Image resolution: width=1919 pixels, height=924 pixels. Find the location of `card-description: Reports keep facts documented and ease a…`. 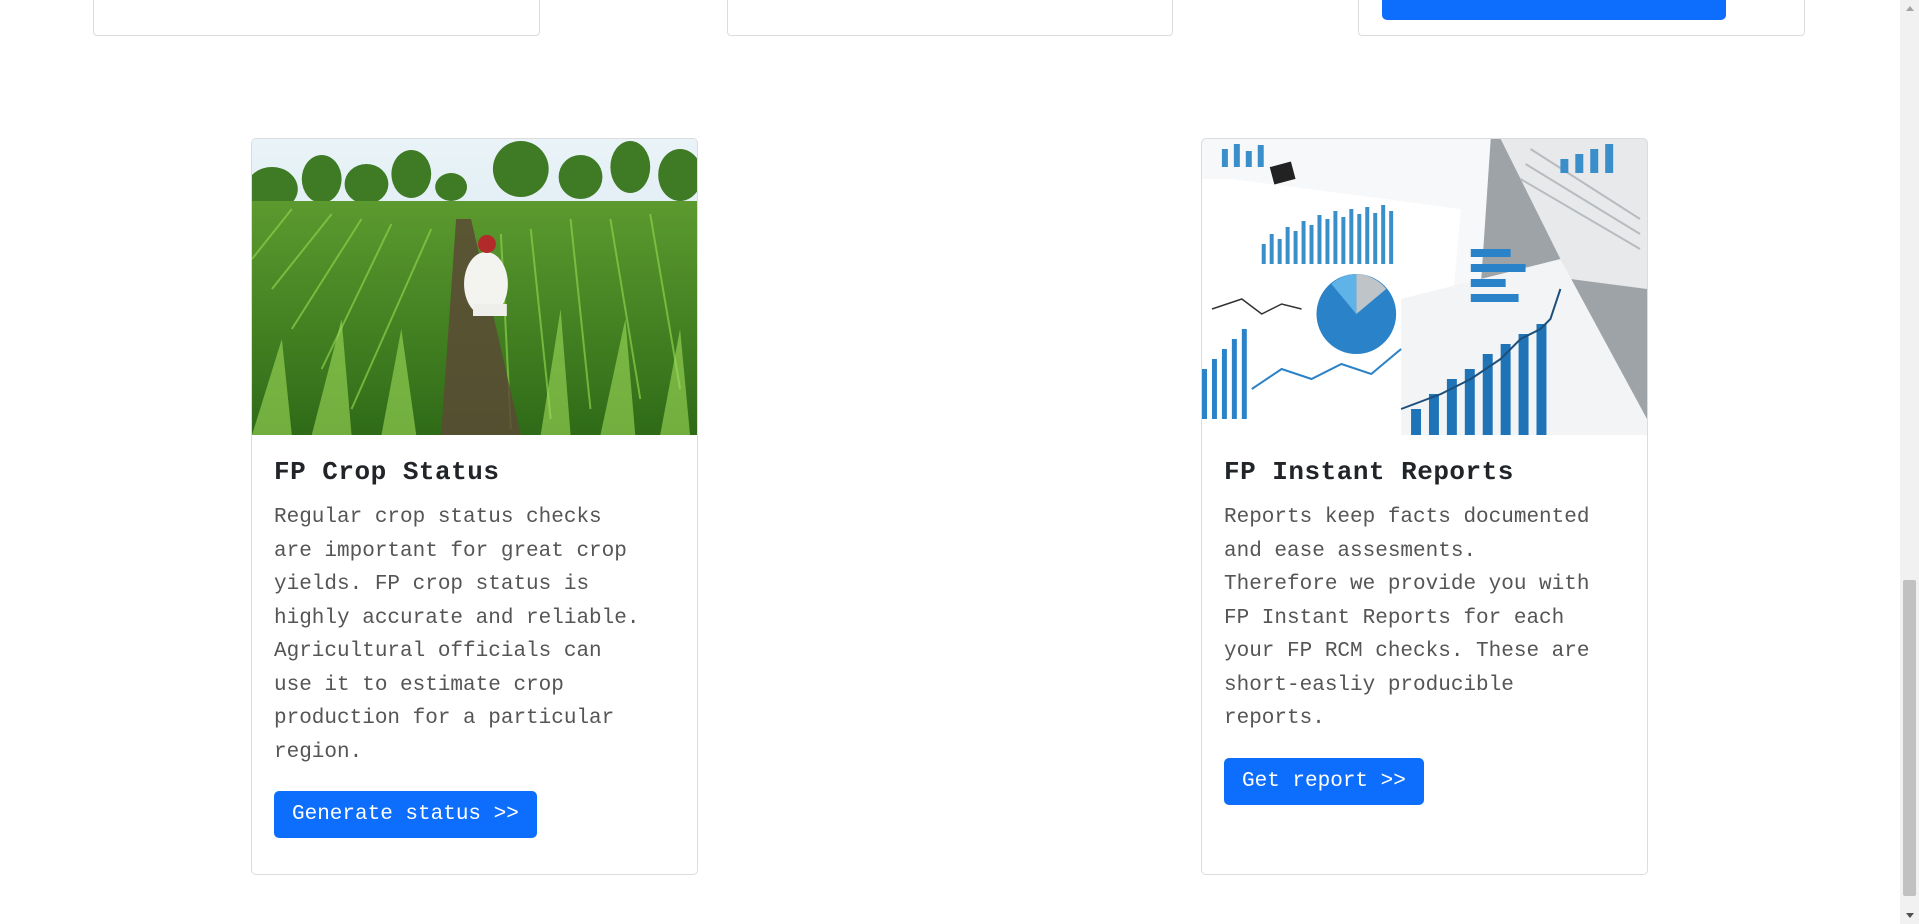

card-description: Reports keep facts documented and ease a… is located at coordinates (1407, 618).